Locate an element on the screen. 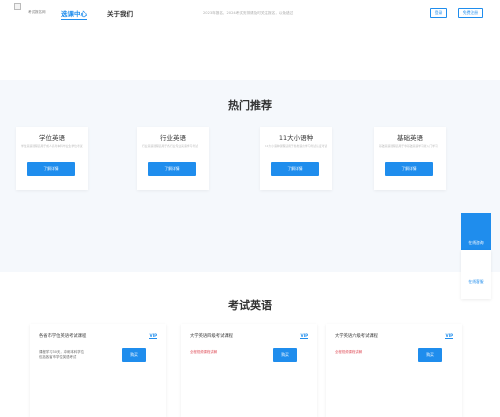 Image resolution: width=500 pixels, height=417 pixels. header-notice: 2023年报名，2024考试安排请及时关注报名，以免错过 is located at coordinates (248, 13).